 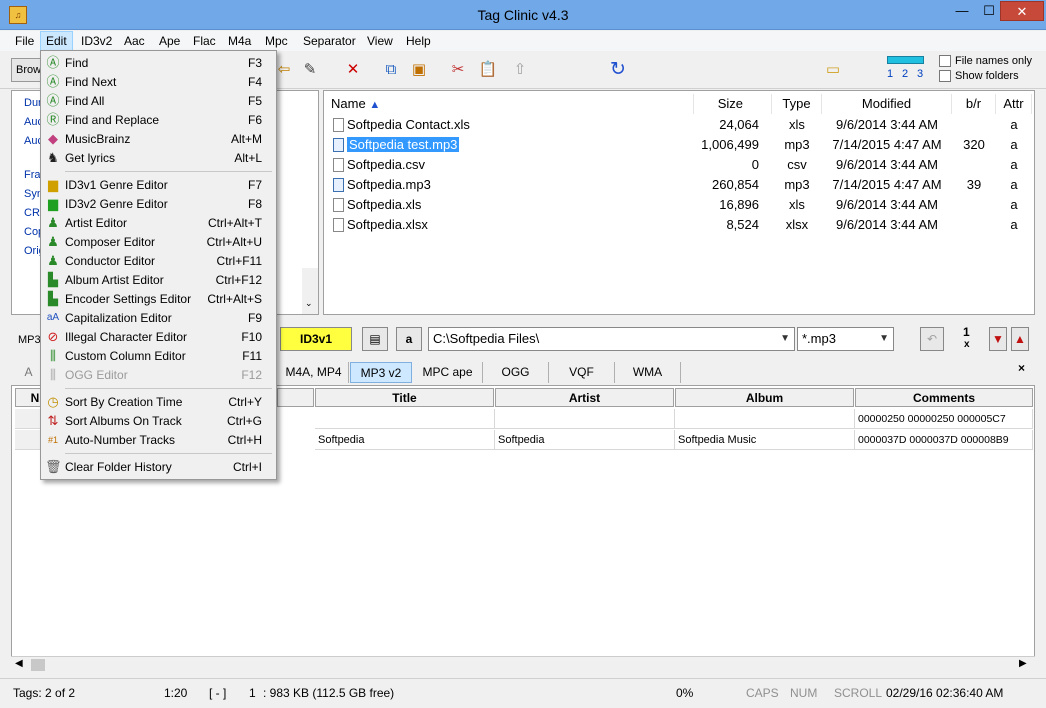 What do you see at coordinates (765, 440) in the screenshot?
I see `cell-album: Softpedia Music` at bounding box center [765, 440].